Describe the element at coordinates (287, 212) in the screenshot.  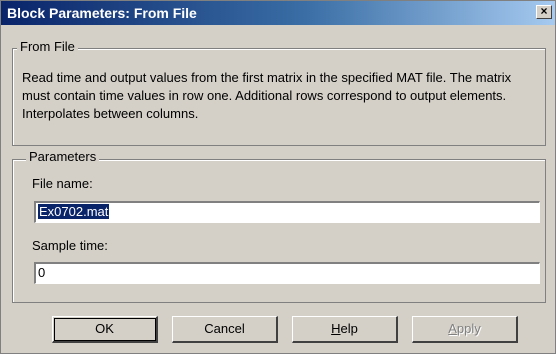
I see `file-name-input: Ex0702.mat` at that location.